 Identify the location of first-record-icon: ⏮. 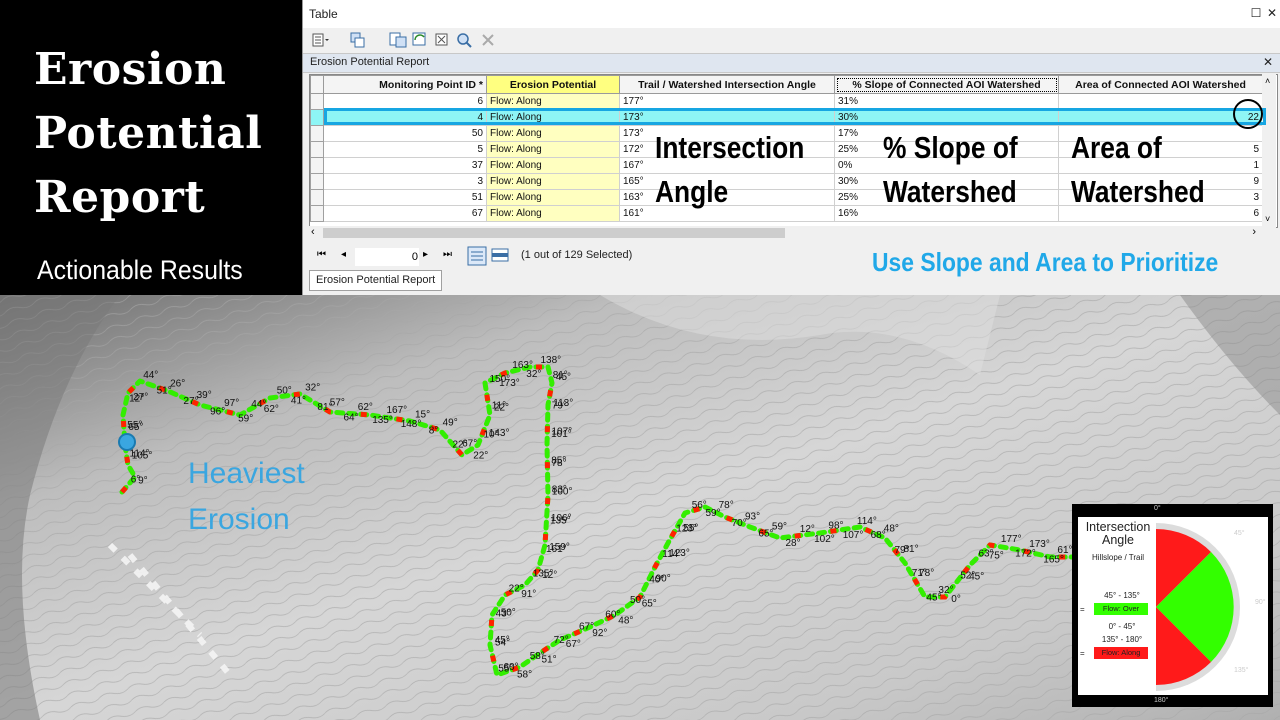
(321, 254).